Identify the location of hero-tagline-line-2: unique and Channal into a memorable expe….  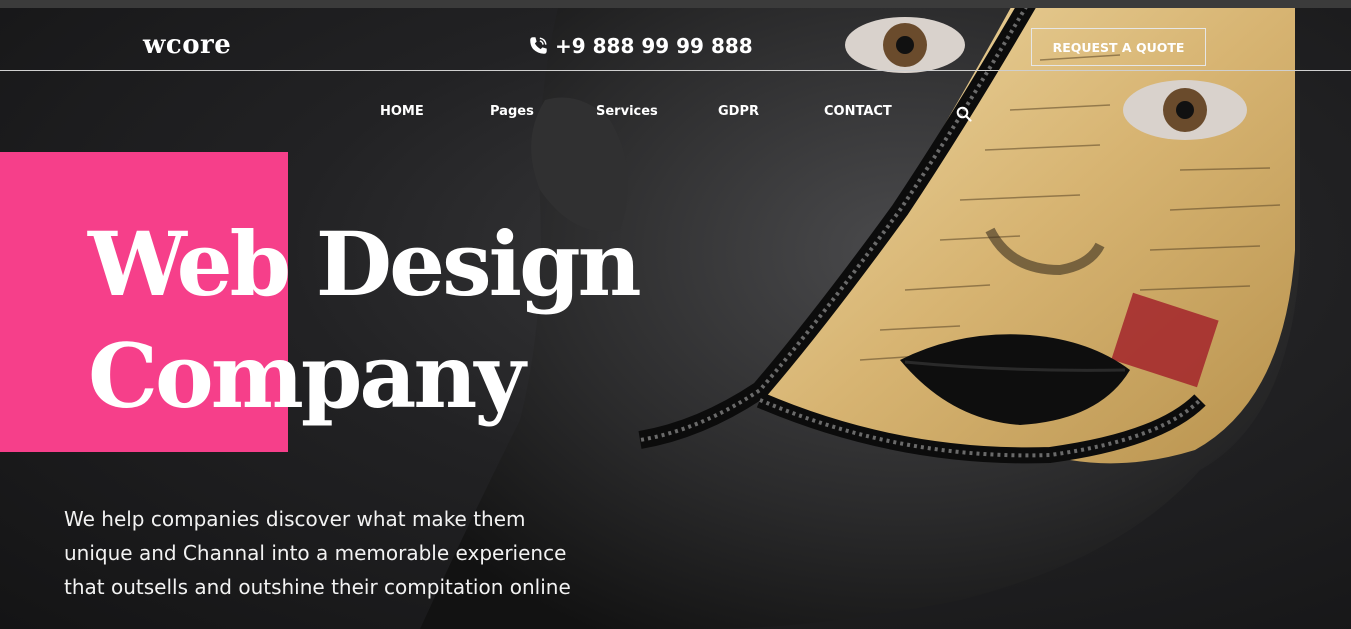
(315, 553).